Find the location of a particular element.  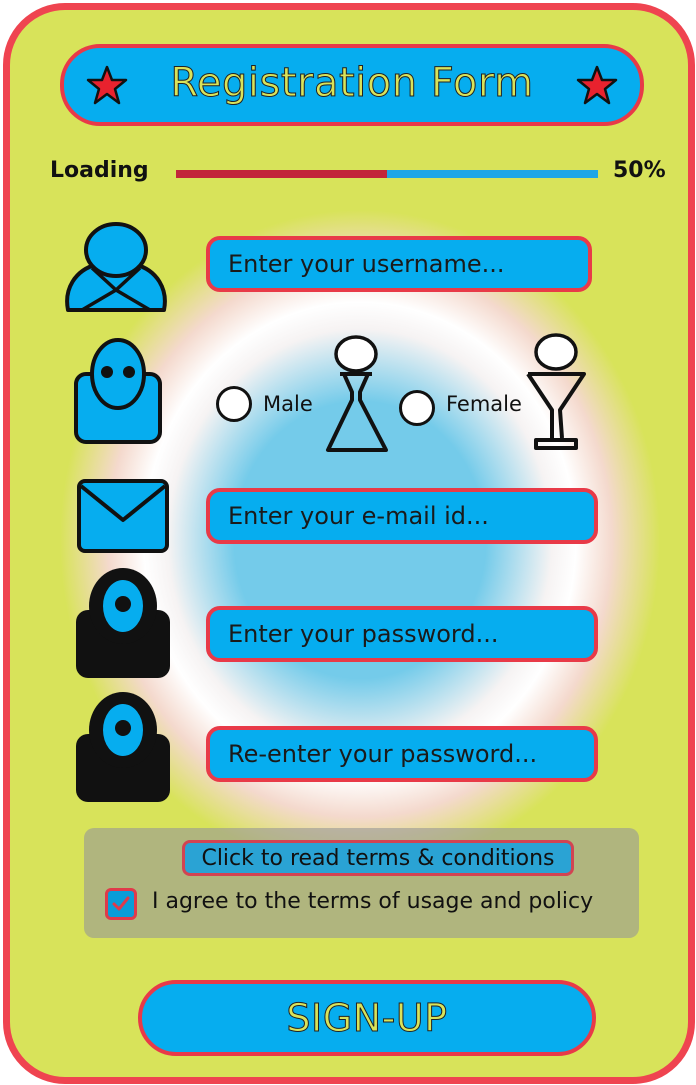

agree-label: I agree to the terms of usage and policy is located at coordinates (373, 901).